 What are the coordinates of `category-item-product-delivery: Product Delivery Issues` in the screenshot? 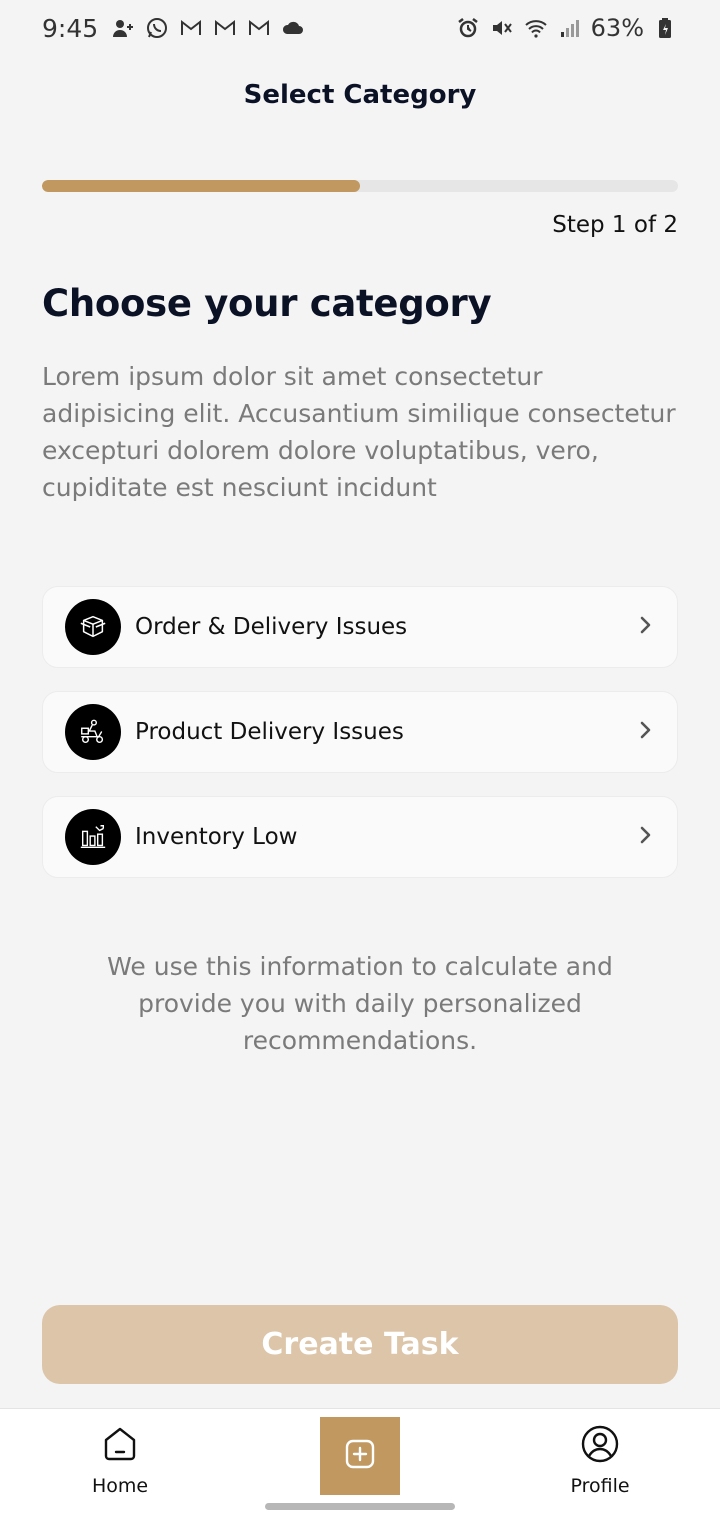 It's located at (360, 732).